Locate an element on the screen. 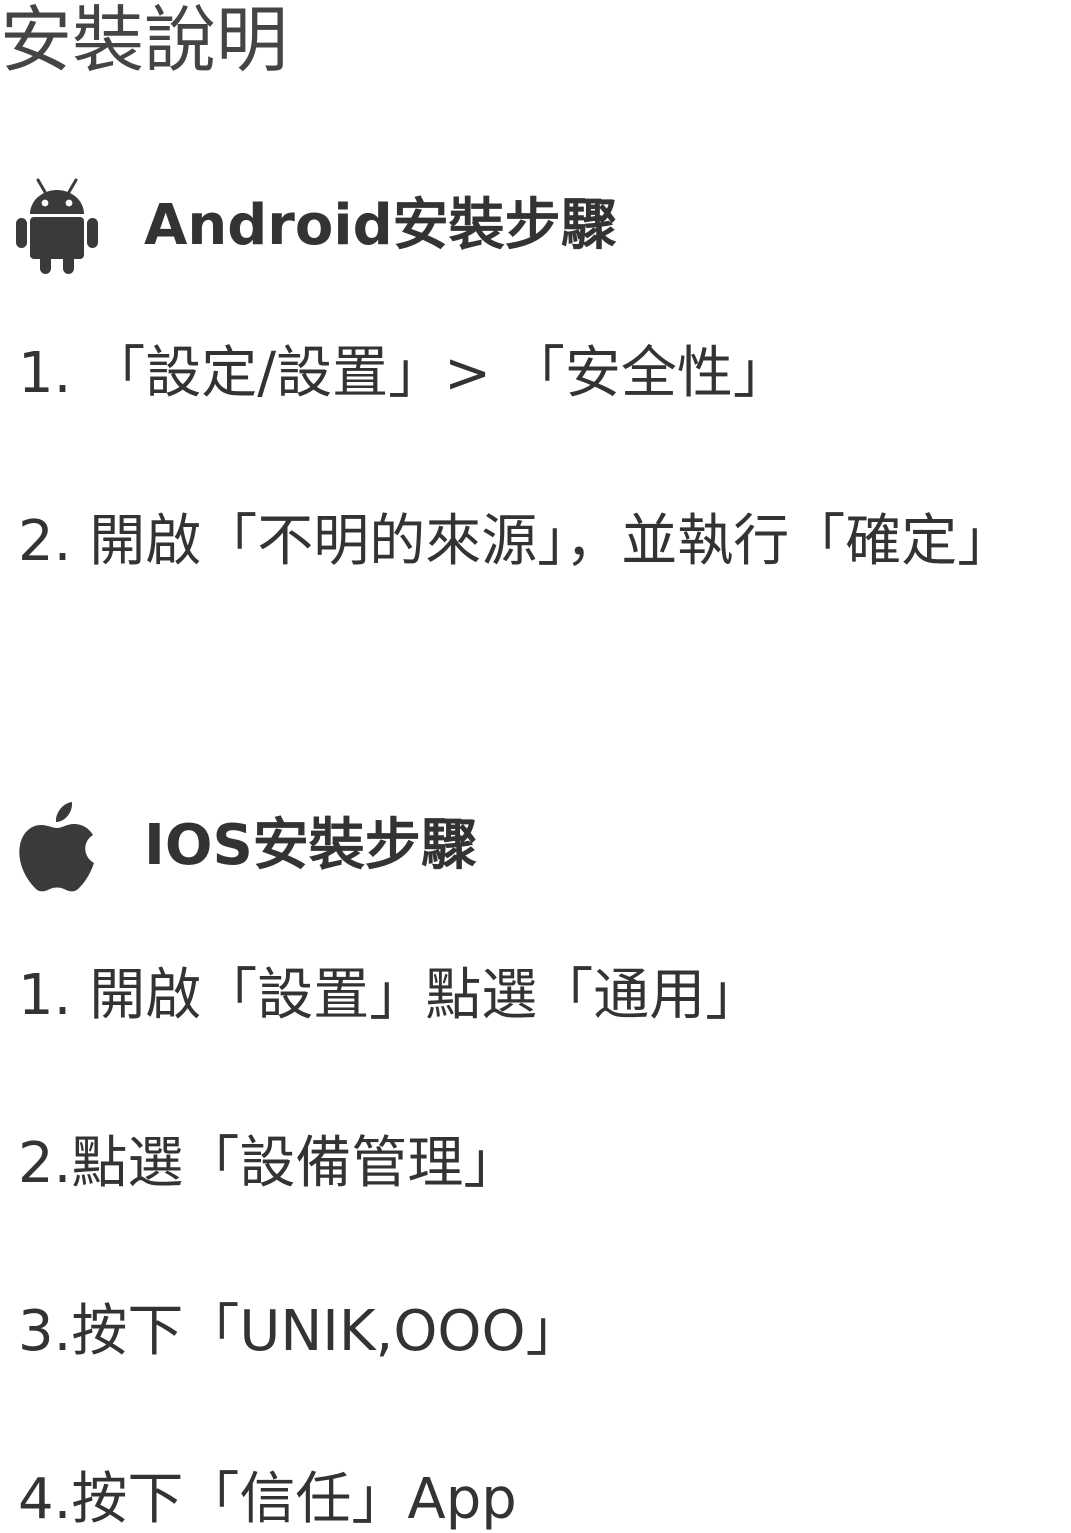 This screenshot has width=1071, height=1533. ios-step-2: 2.點選「設備管理」 is located at coordinates (269, 1163).